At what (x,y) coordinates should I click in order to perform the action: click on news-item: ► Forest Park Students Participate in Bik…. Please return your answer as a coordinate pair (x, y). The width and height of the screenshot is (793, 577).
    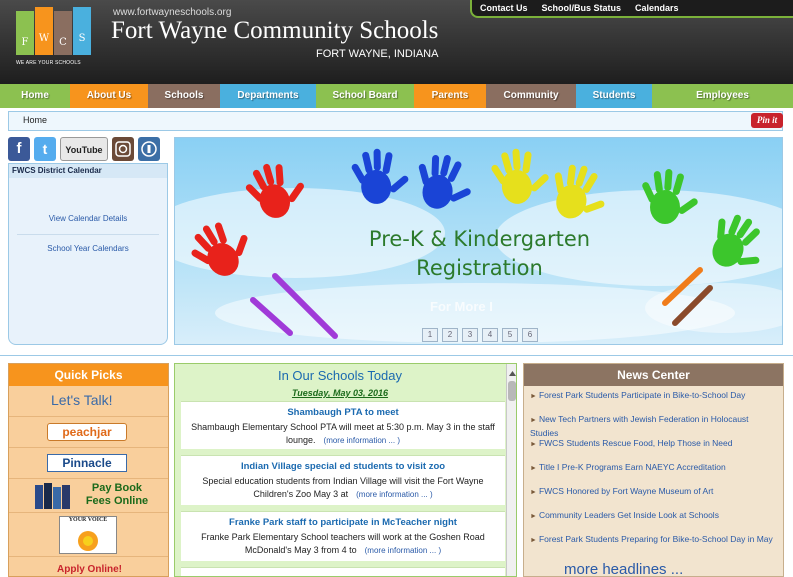
    Looking at the image, I should click on (654, 396).